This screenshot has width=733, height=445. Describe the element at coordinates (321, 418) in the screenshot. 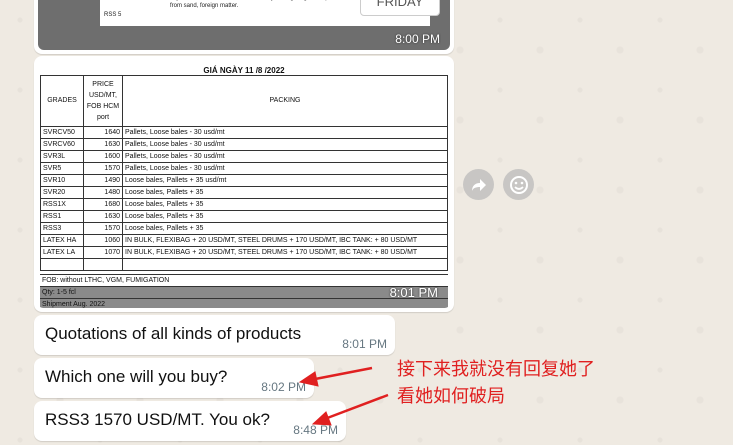

I see `annotation-arrow-2-head` at that location.